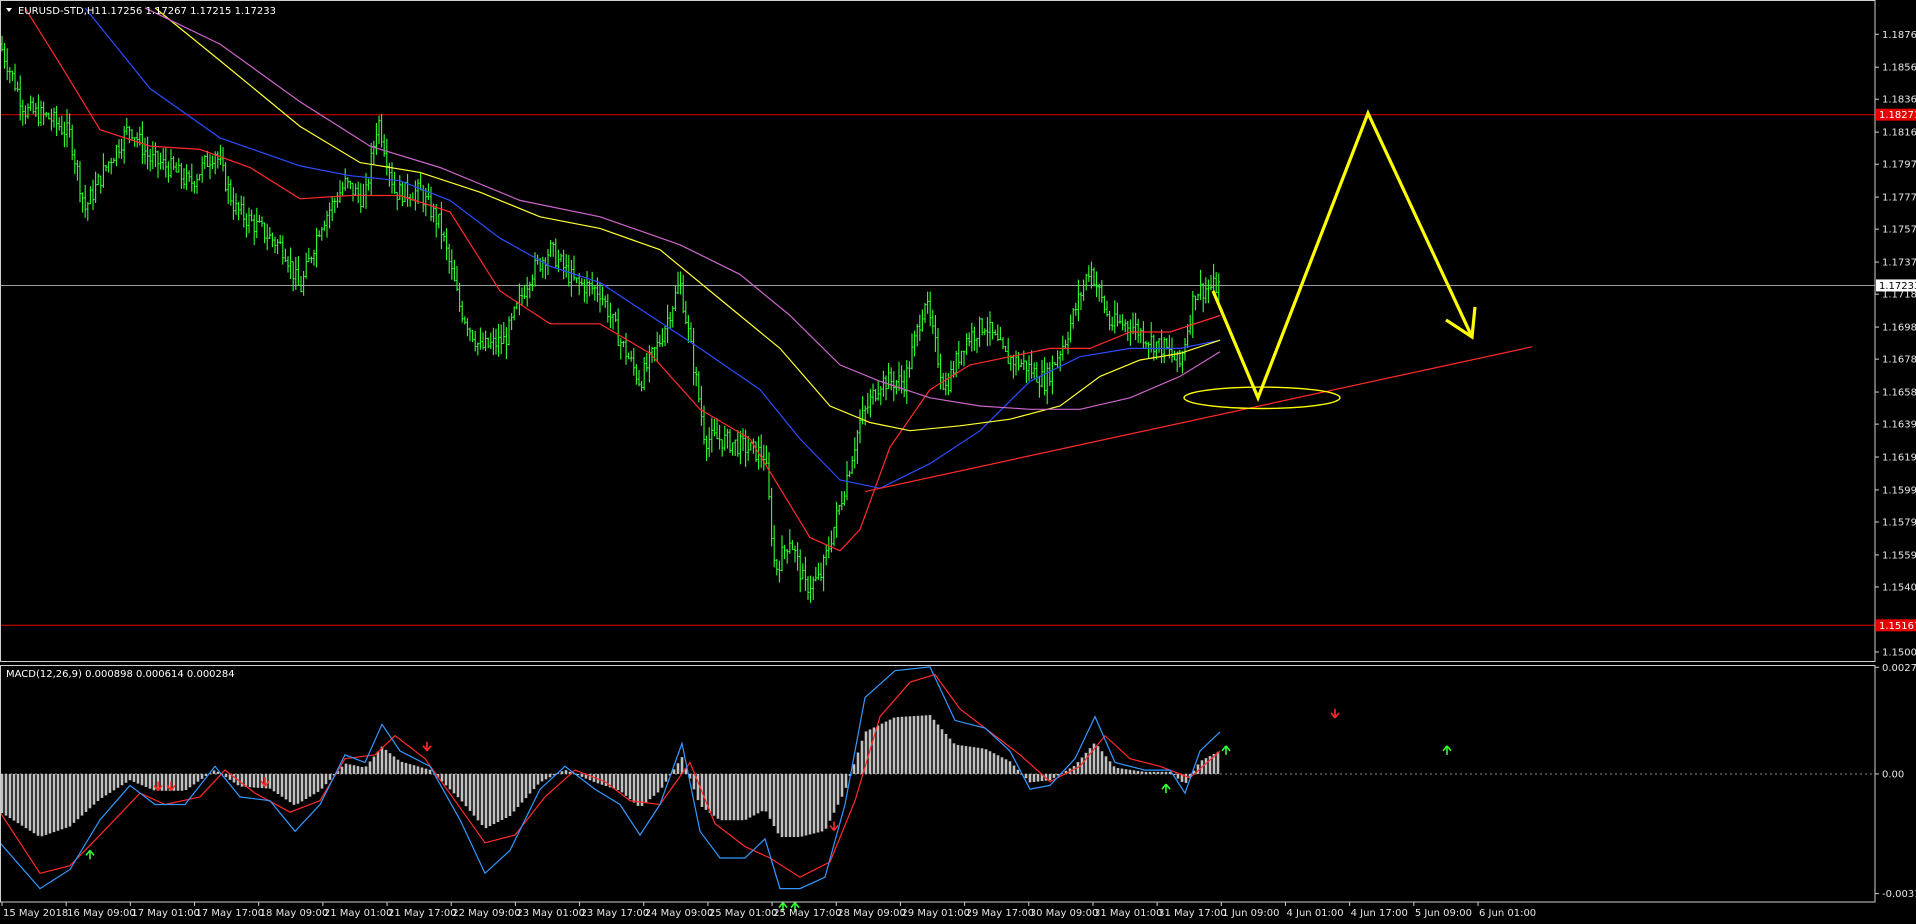 The width and height of the screenshot is (1916, 924). I want to click on price-tick-label: 1.15005, so click(1899, 652).